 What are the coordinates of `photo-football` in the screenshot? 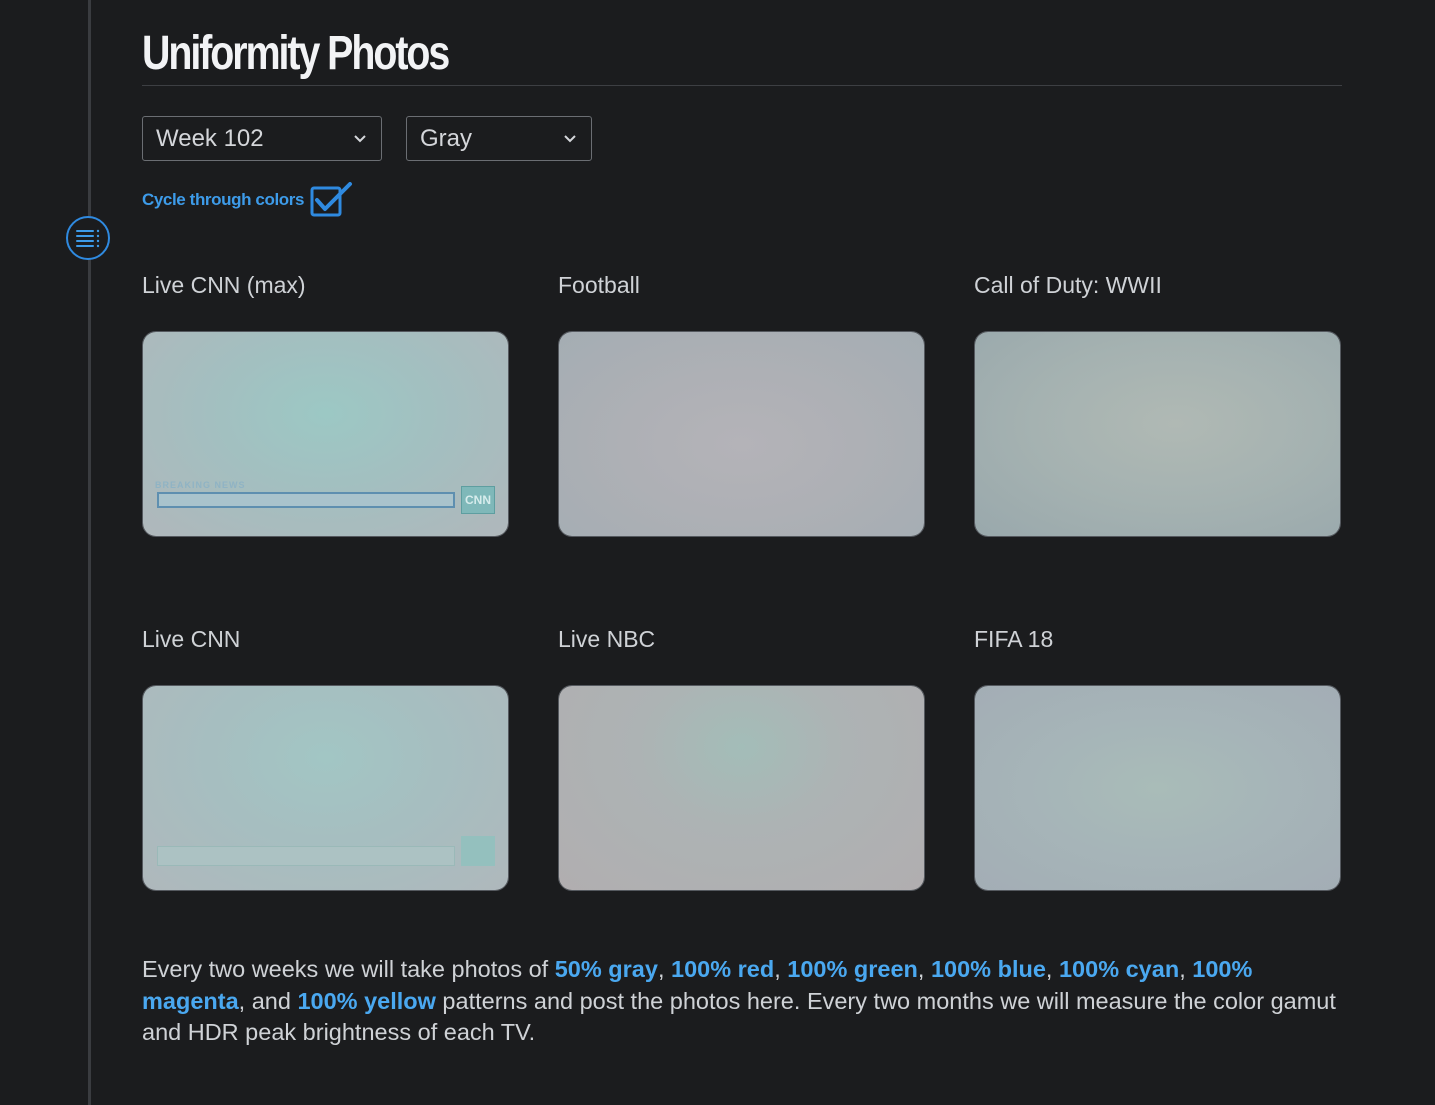 It's located at (741, 434).